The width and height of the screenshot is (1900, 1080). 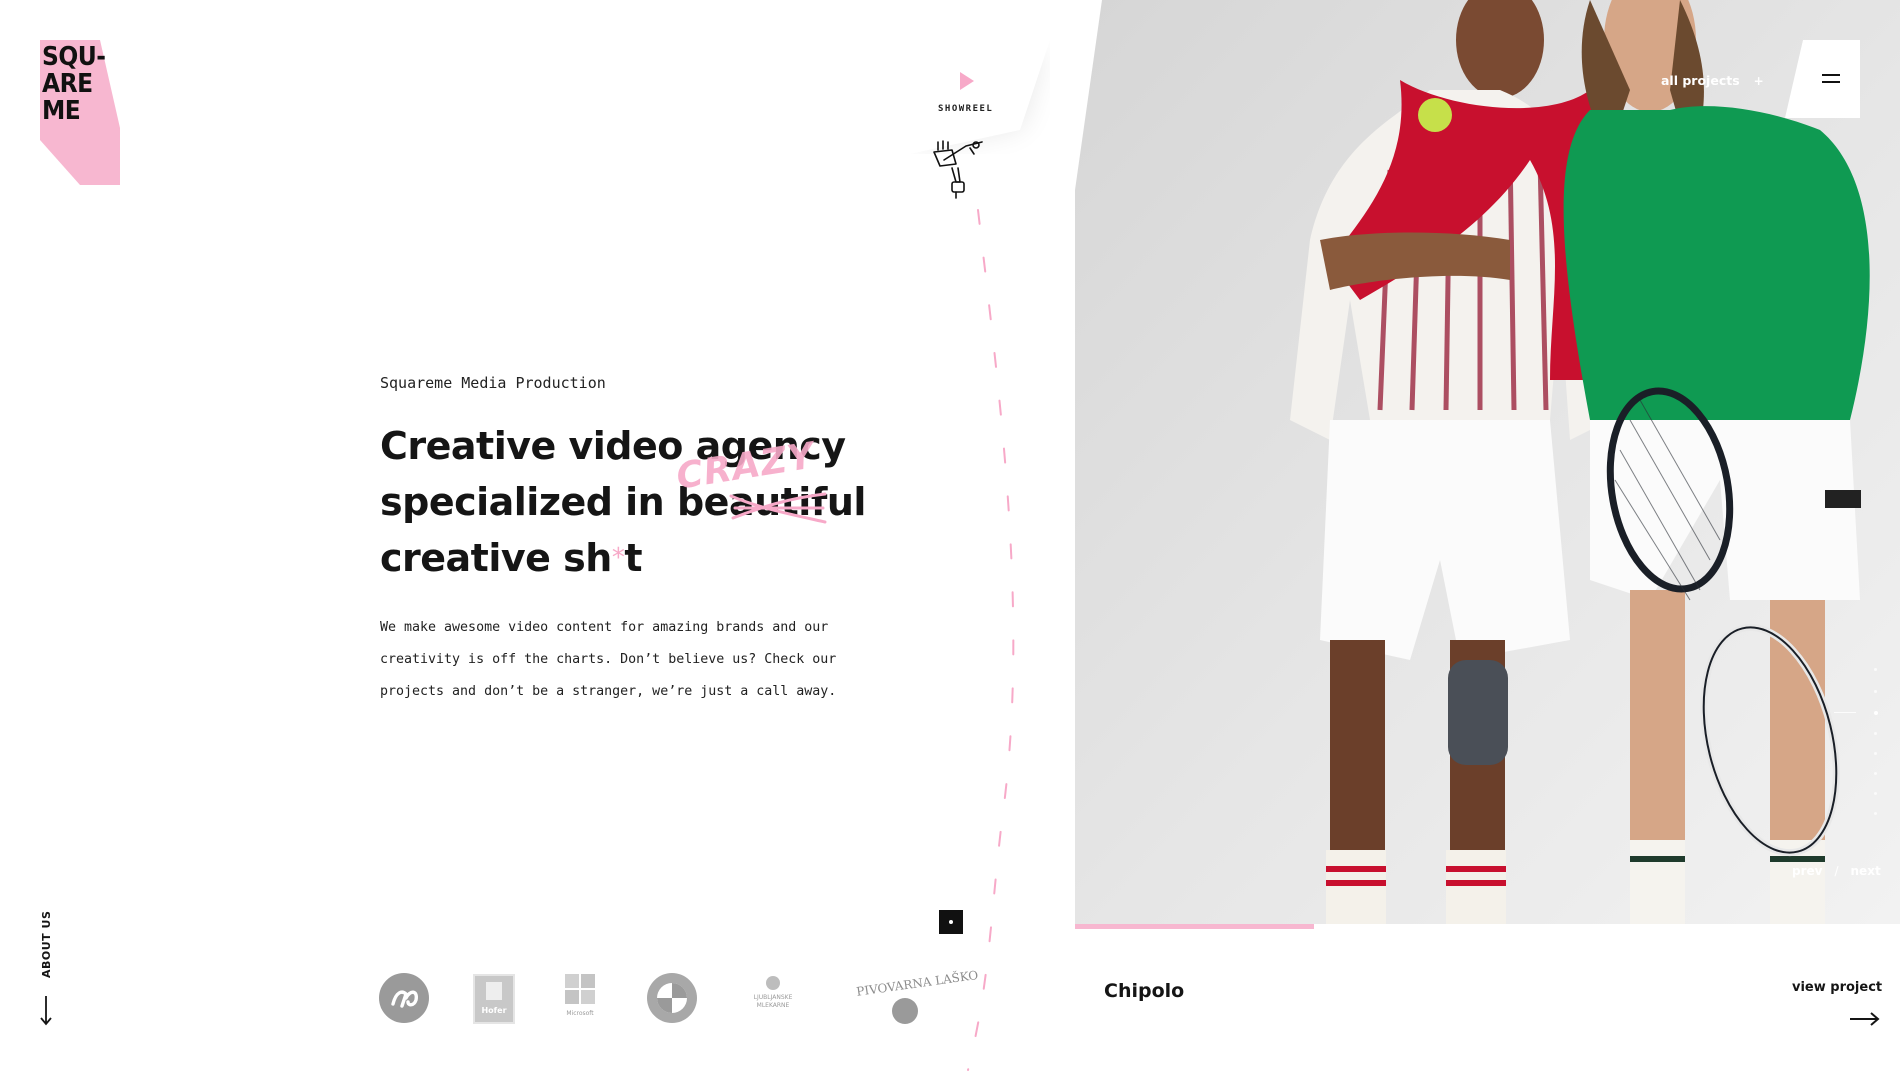 I want to click on hofer-text: Hofer, so click(x=494, y=1010).